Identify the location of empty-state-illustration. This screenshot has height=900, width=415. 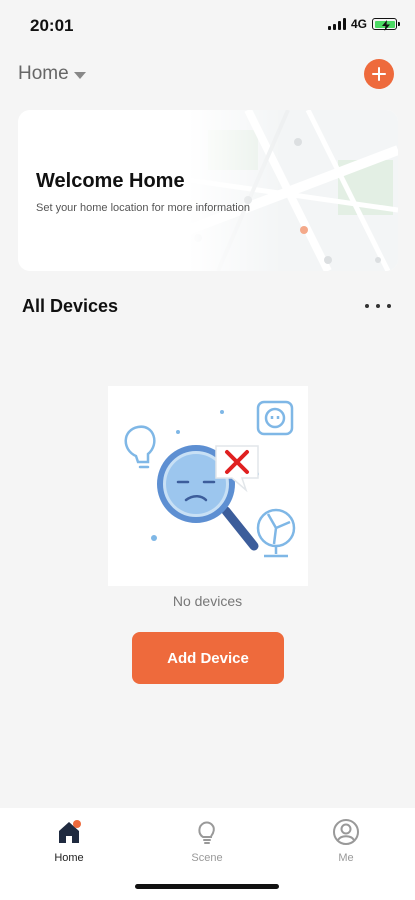
(208, 486).